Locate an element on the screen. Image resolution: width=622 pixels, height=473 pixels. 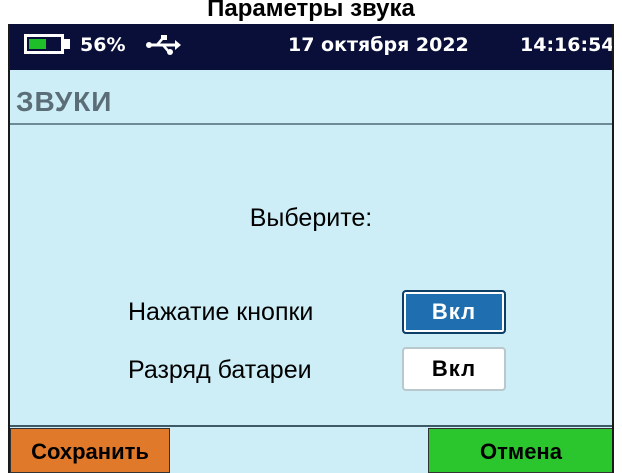
status-time: 14:16:54 is located at coordinates (567, 45).